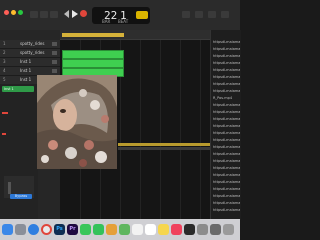 The image size is (320, 240). What do you see at coordinates (186, 14) in the screenshot?
I see `list-editors-button` at bounding box center [186, 14].